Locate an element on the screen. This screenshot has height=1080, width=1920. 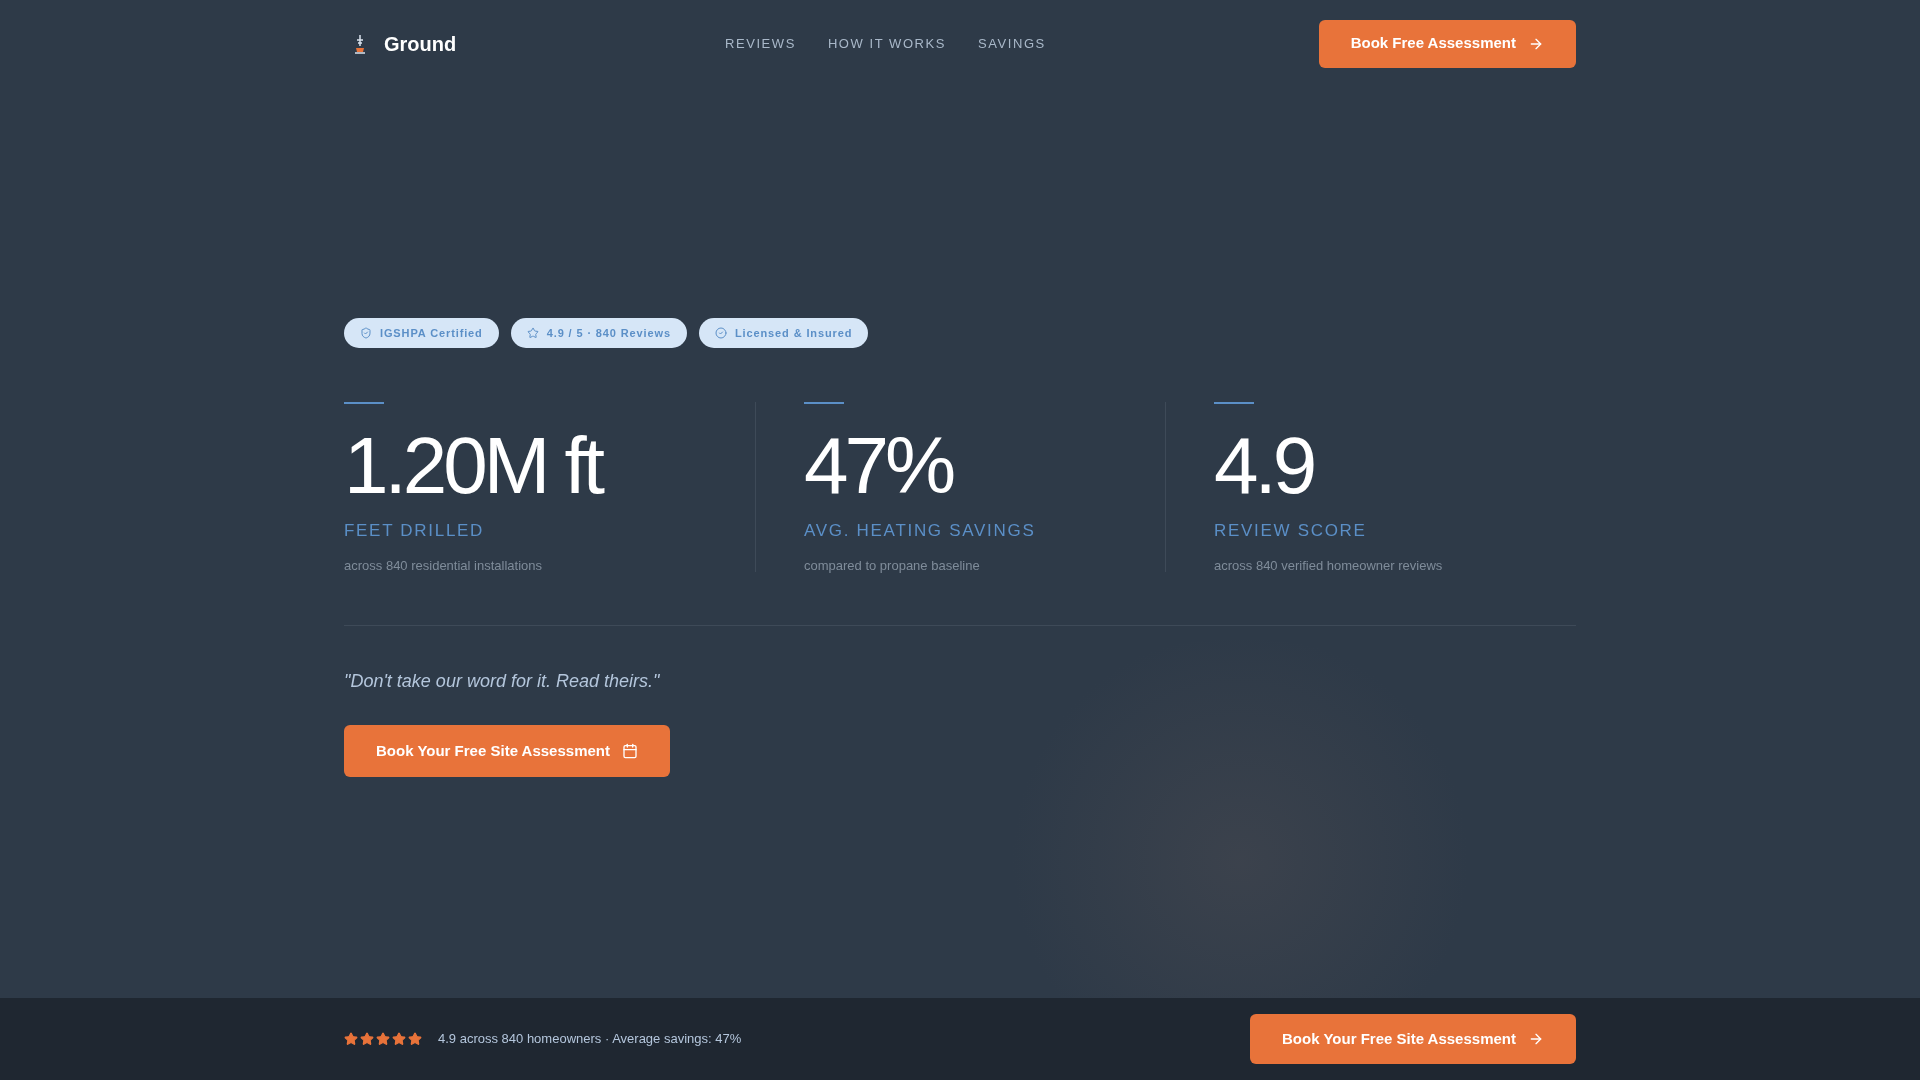
stat-label: REVIEW SCORE is located at coordinates (1291, 531).